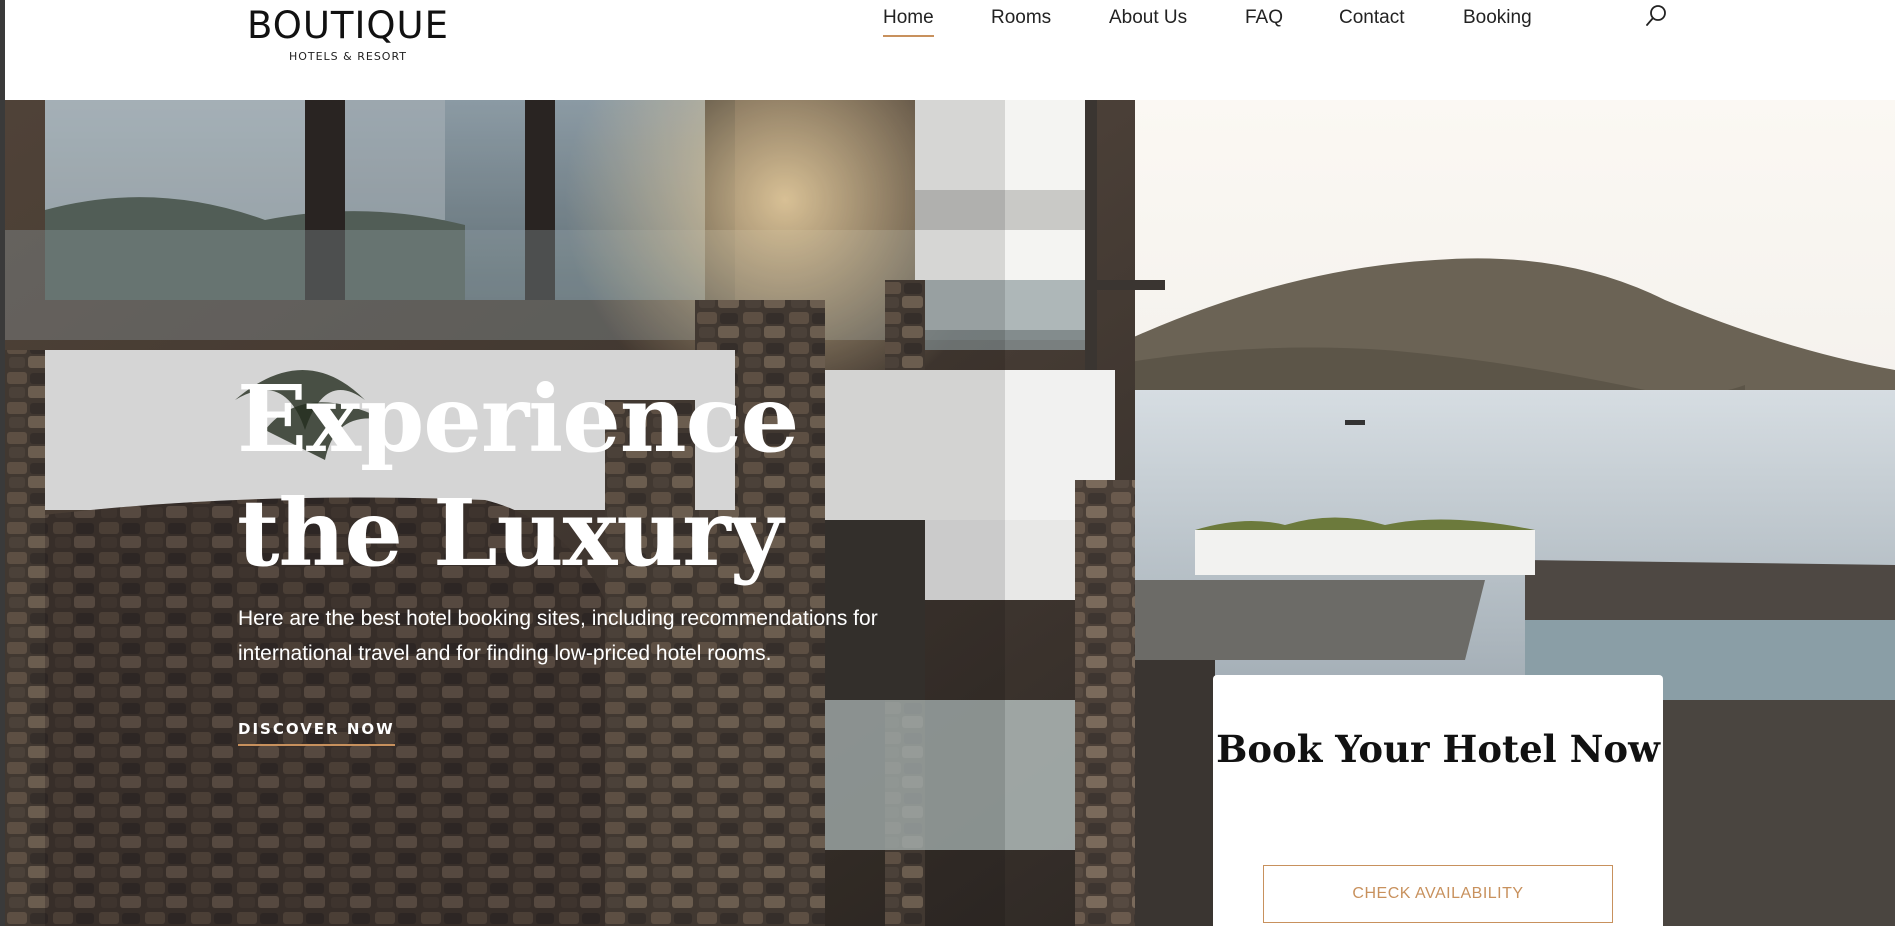 This screenshot has width=1895, height=926. Describe the element at coordinates (1438, 749) in the screenshot. I see `booking-title: Book Your Hotel Now` at that location.